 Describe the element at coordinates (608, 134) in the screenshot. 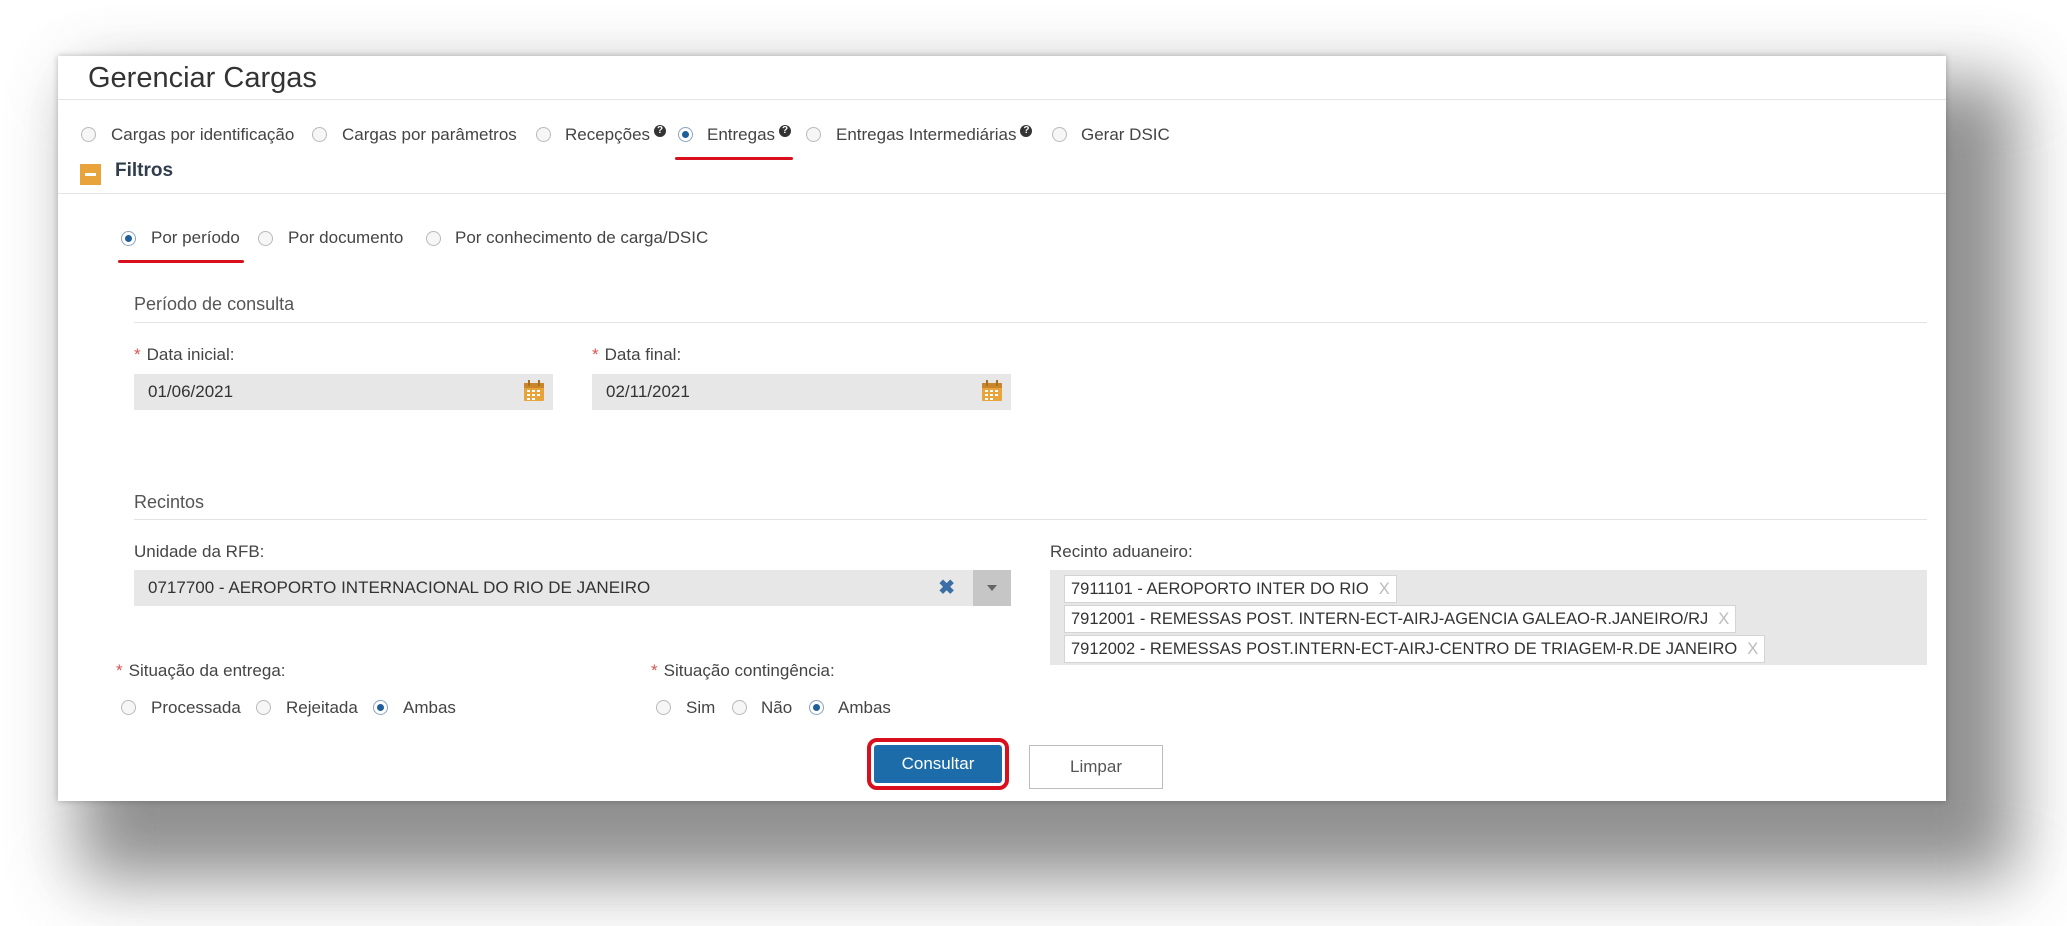

I see `tab-recepcoes-label: Recepções` at that location.